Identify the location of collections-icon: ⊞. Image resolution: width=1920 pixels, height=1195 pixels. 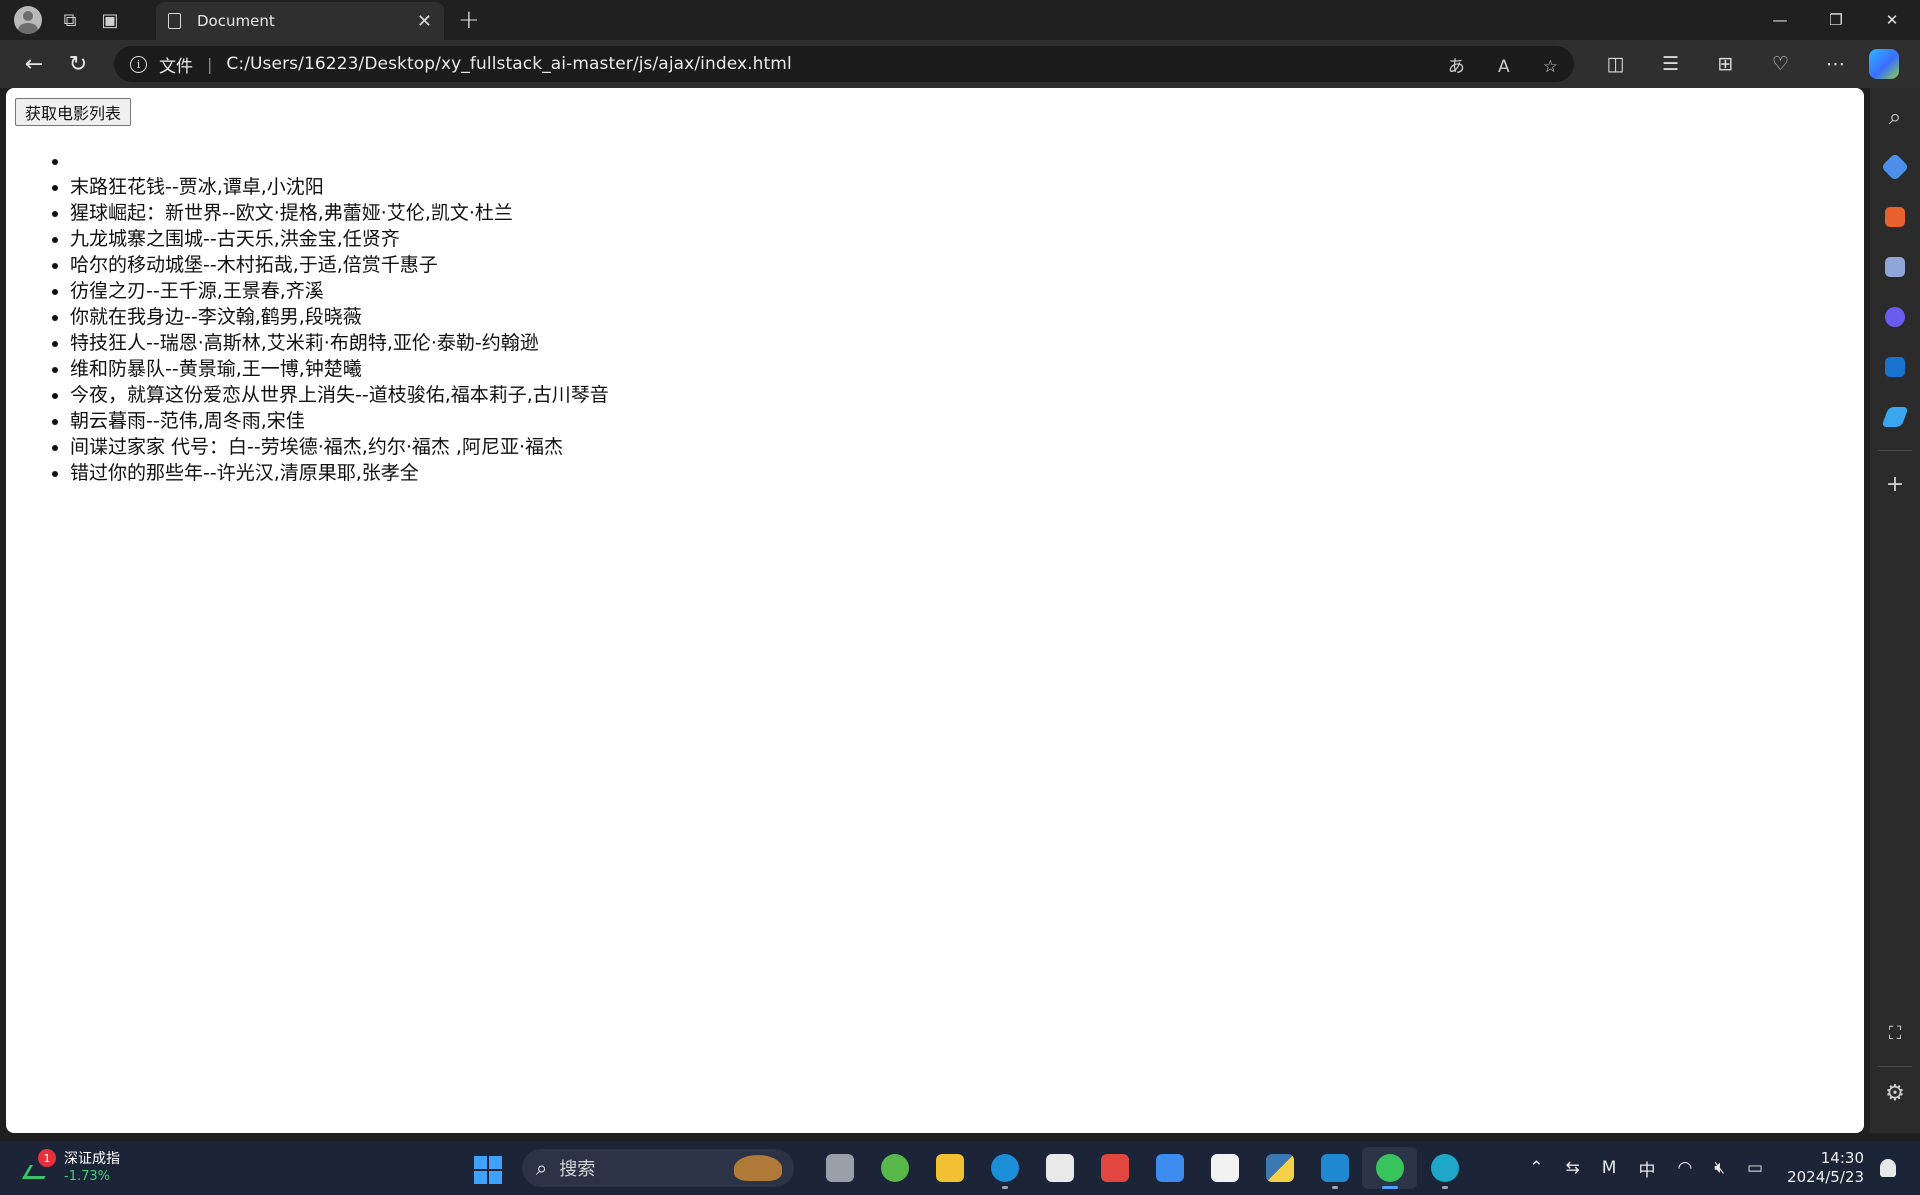
(1725, 64).